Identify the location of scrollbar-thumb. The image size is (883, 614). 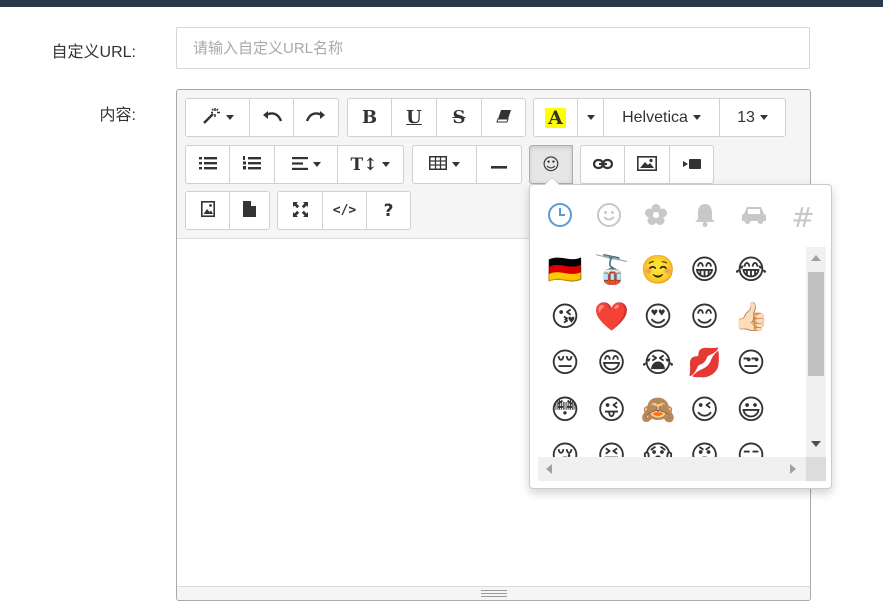
(816, 324).